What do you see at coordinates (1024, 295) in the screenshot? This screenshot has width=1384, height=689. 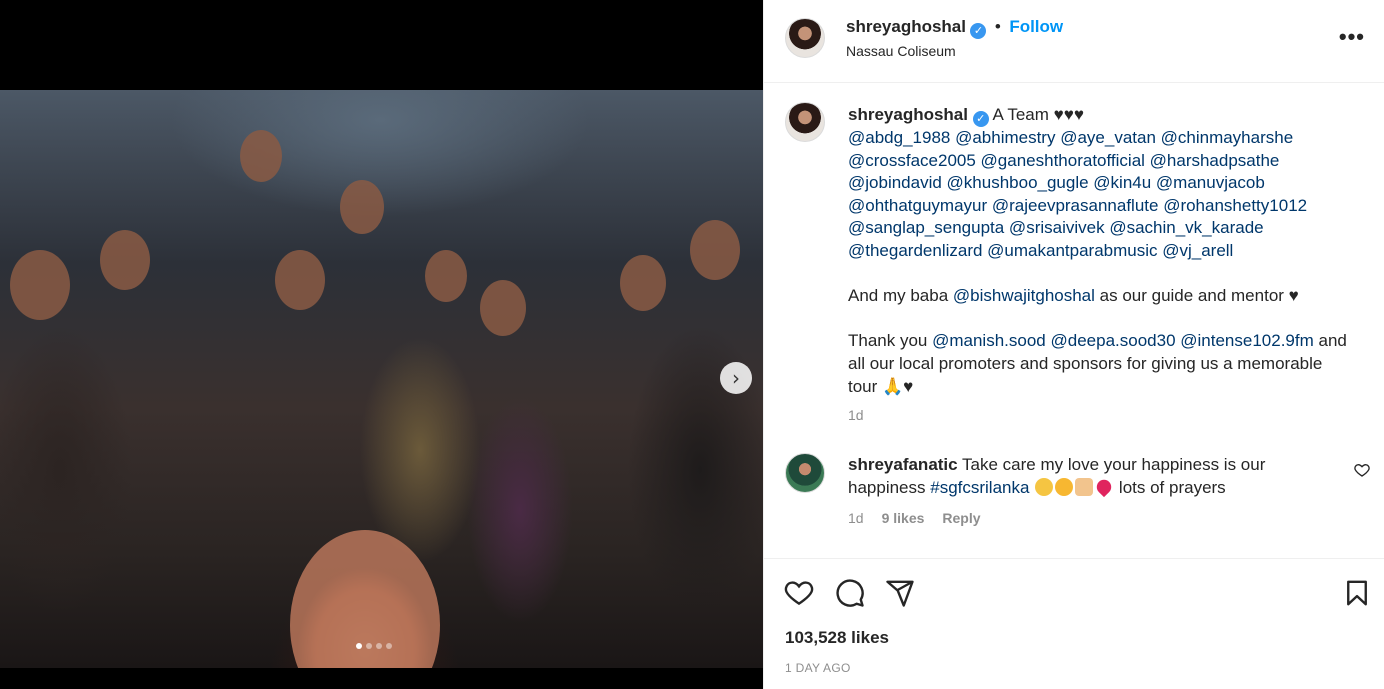 I see `caption-mention: @bishwajitghoshal` at bounding box center [1024, 295].